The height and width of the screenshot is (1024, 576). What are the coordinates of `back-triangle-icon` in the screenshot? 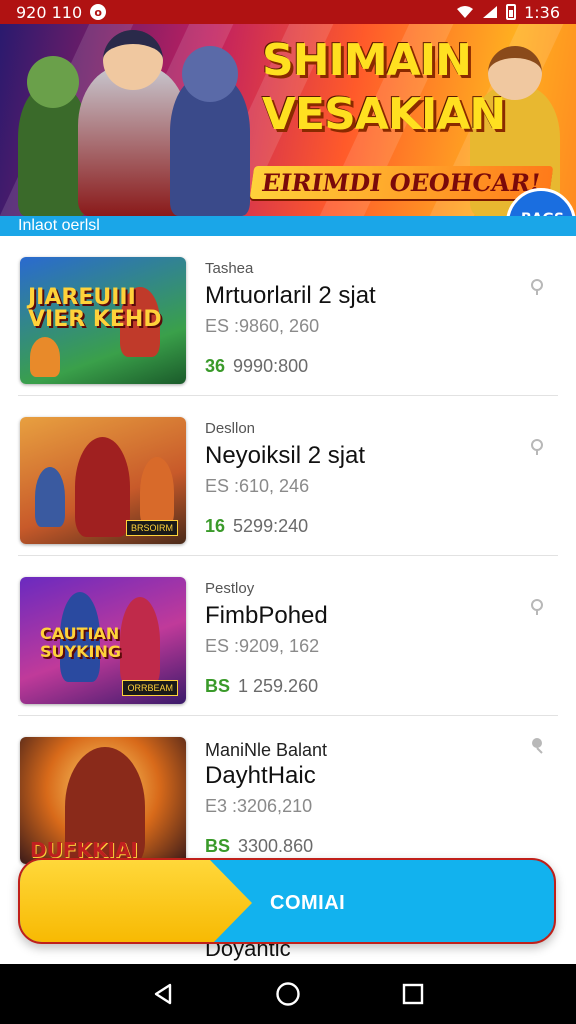 It's located at (162, 994).